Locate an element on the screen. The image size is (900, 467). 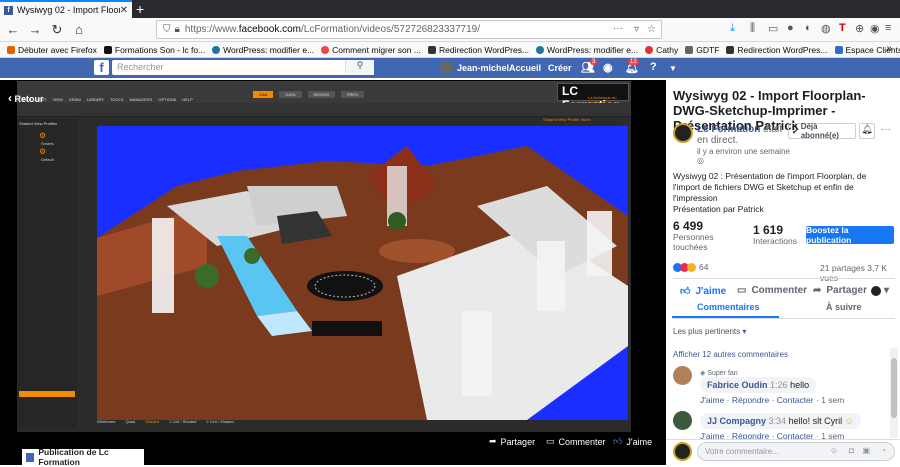
wow-reaction-icon is located at coordinates (691, 267).